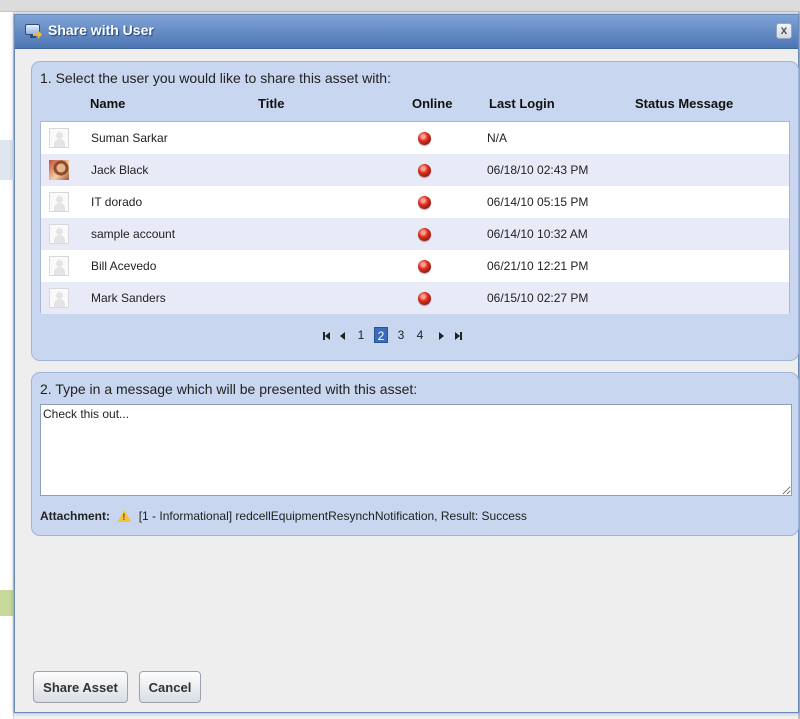  Describe the element at coordinates (107, 103) in the screenshot. I see `column-header-name: Name` at that location.